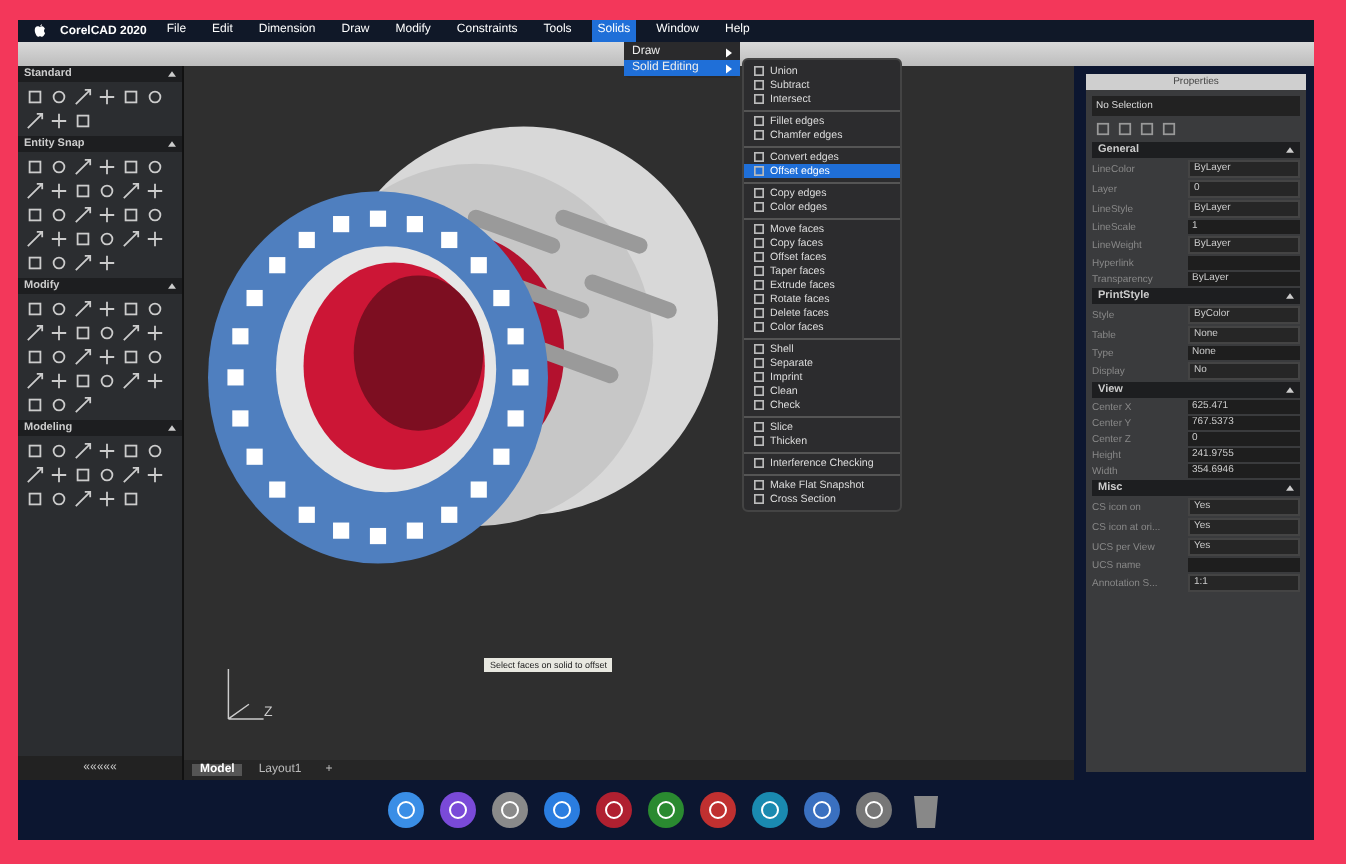 The image size is (1346, 864). What do you see at coordinates (40, 31) in the screenshot?
I see `apple-icon` at bounding box center [40, 31].